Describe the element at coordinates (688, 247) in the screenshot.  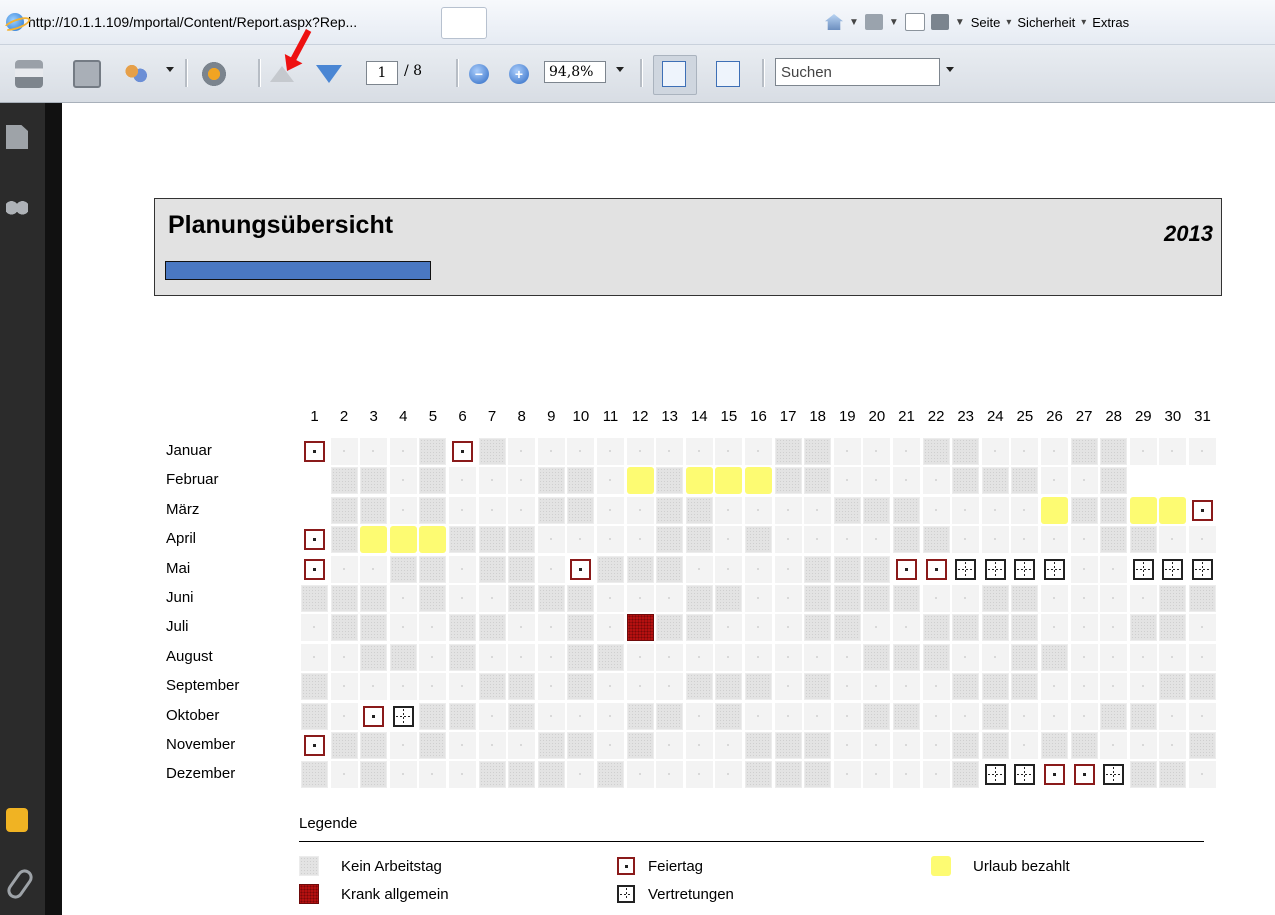
I see `report-header: Planungsübersicht 2013` at that location.